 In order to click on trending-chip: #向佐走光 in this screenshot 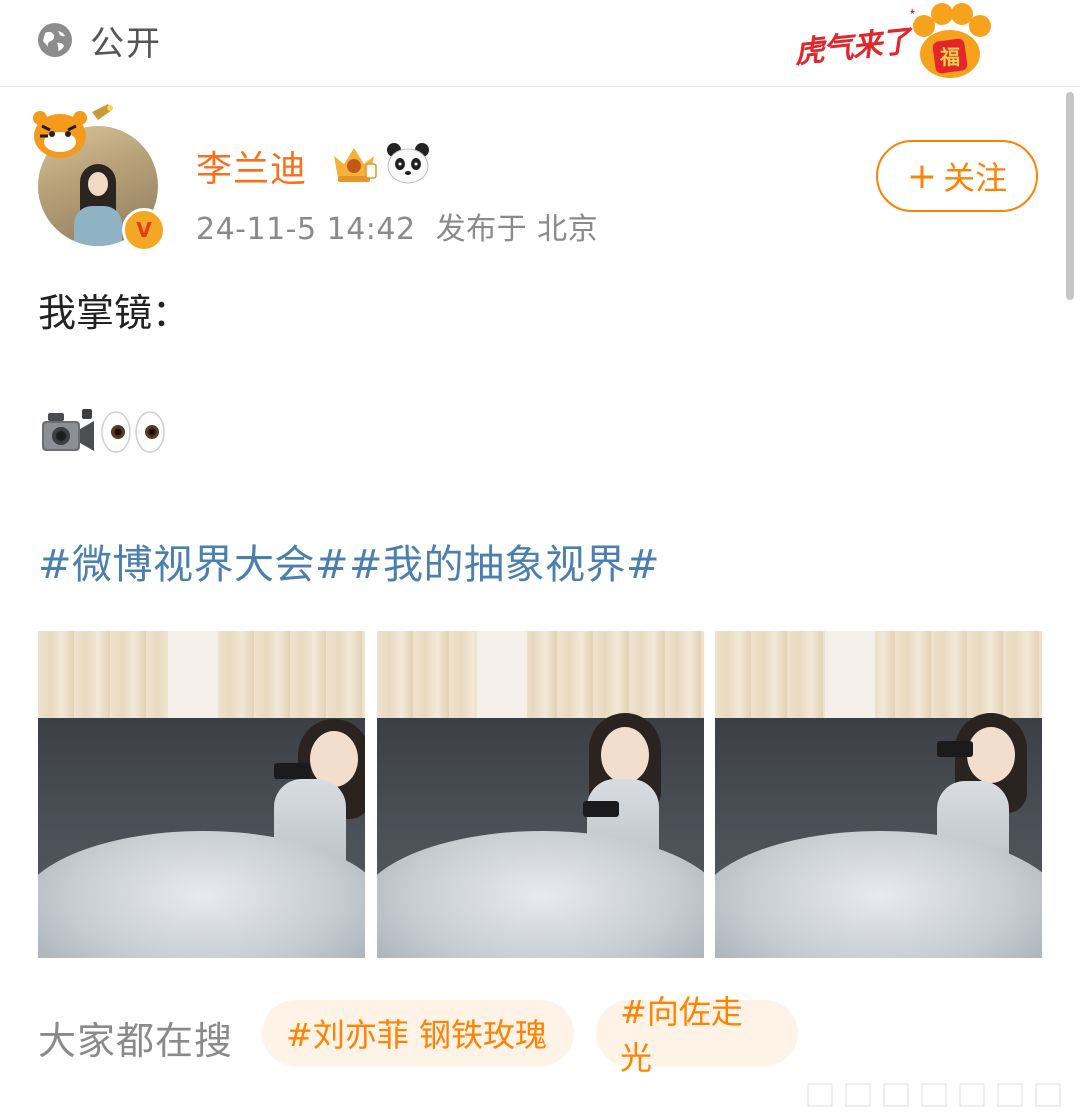, I will do `click(697, 1035)`.